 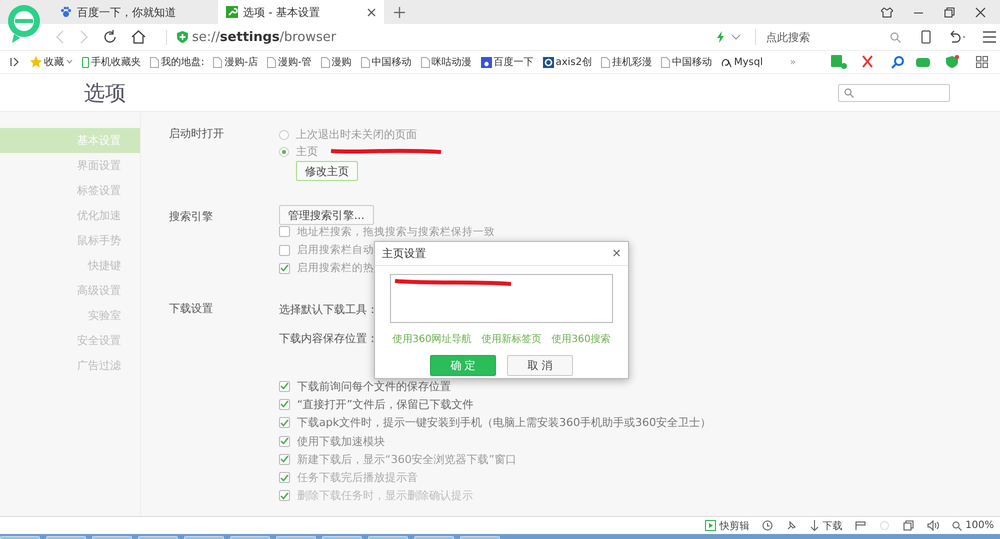 What do you see at coordinates (69, 62) in the screenshot?
I see `caret-icon` at bounding box center [69, 62].